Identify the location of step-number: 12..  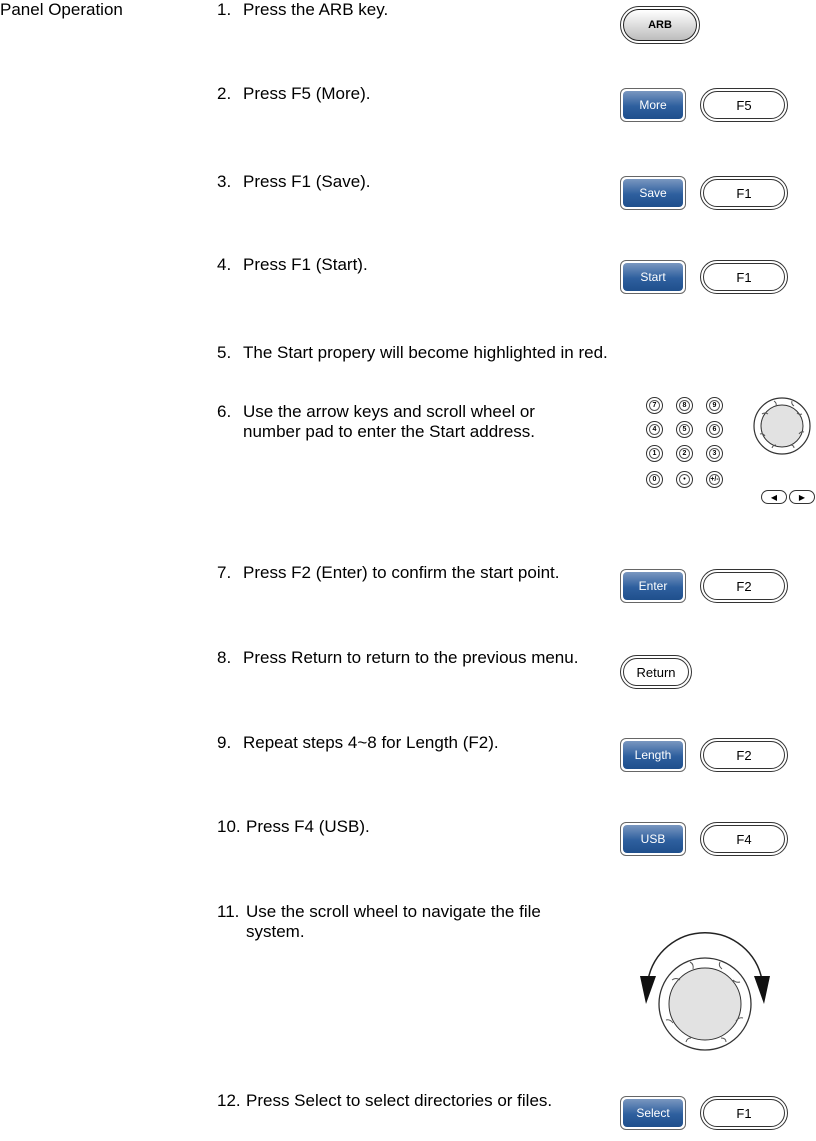
(229, 1100).